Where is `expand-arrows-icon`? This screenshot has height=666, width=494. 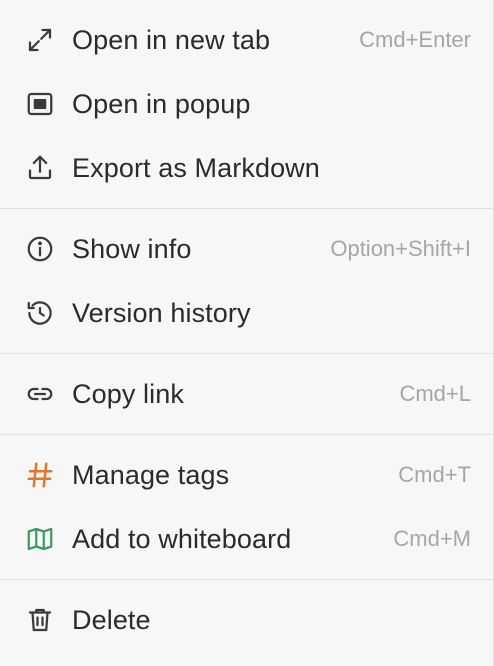 expand-arrows-icon is located at coordinates (40, 40).